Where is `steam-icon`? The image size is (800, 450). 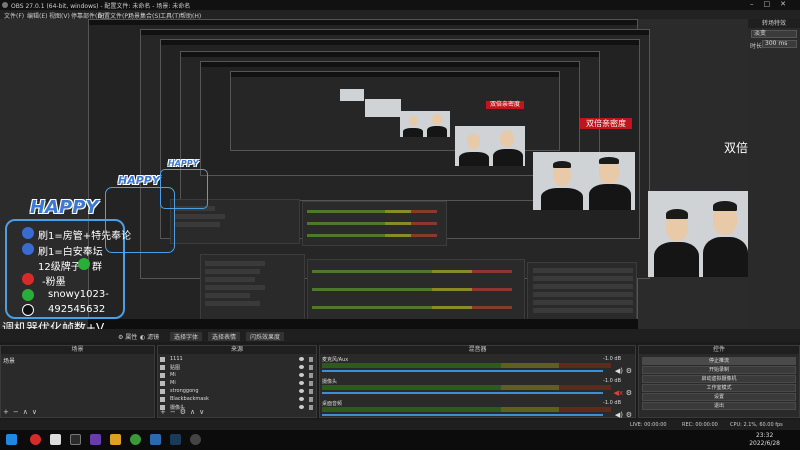
steam-icon is located at coordinates (175, 439).